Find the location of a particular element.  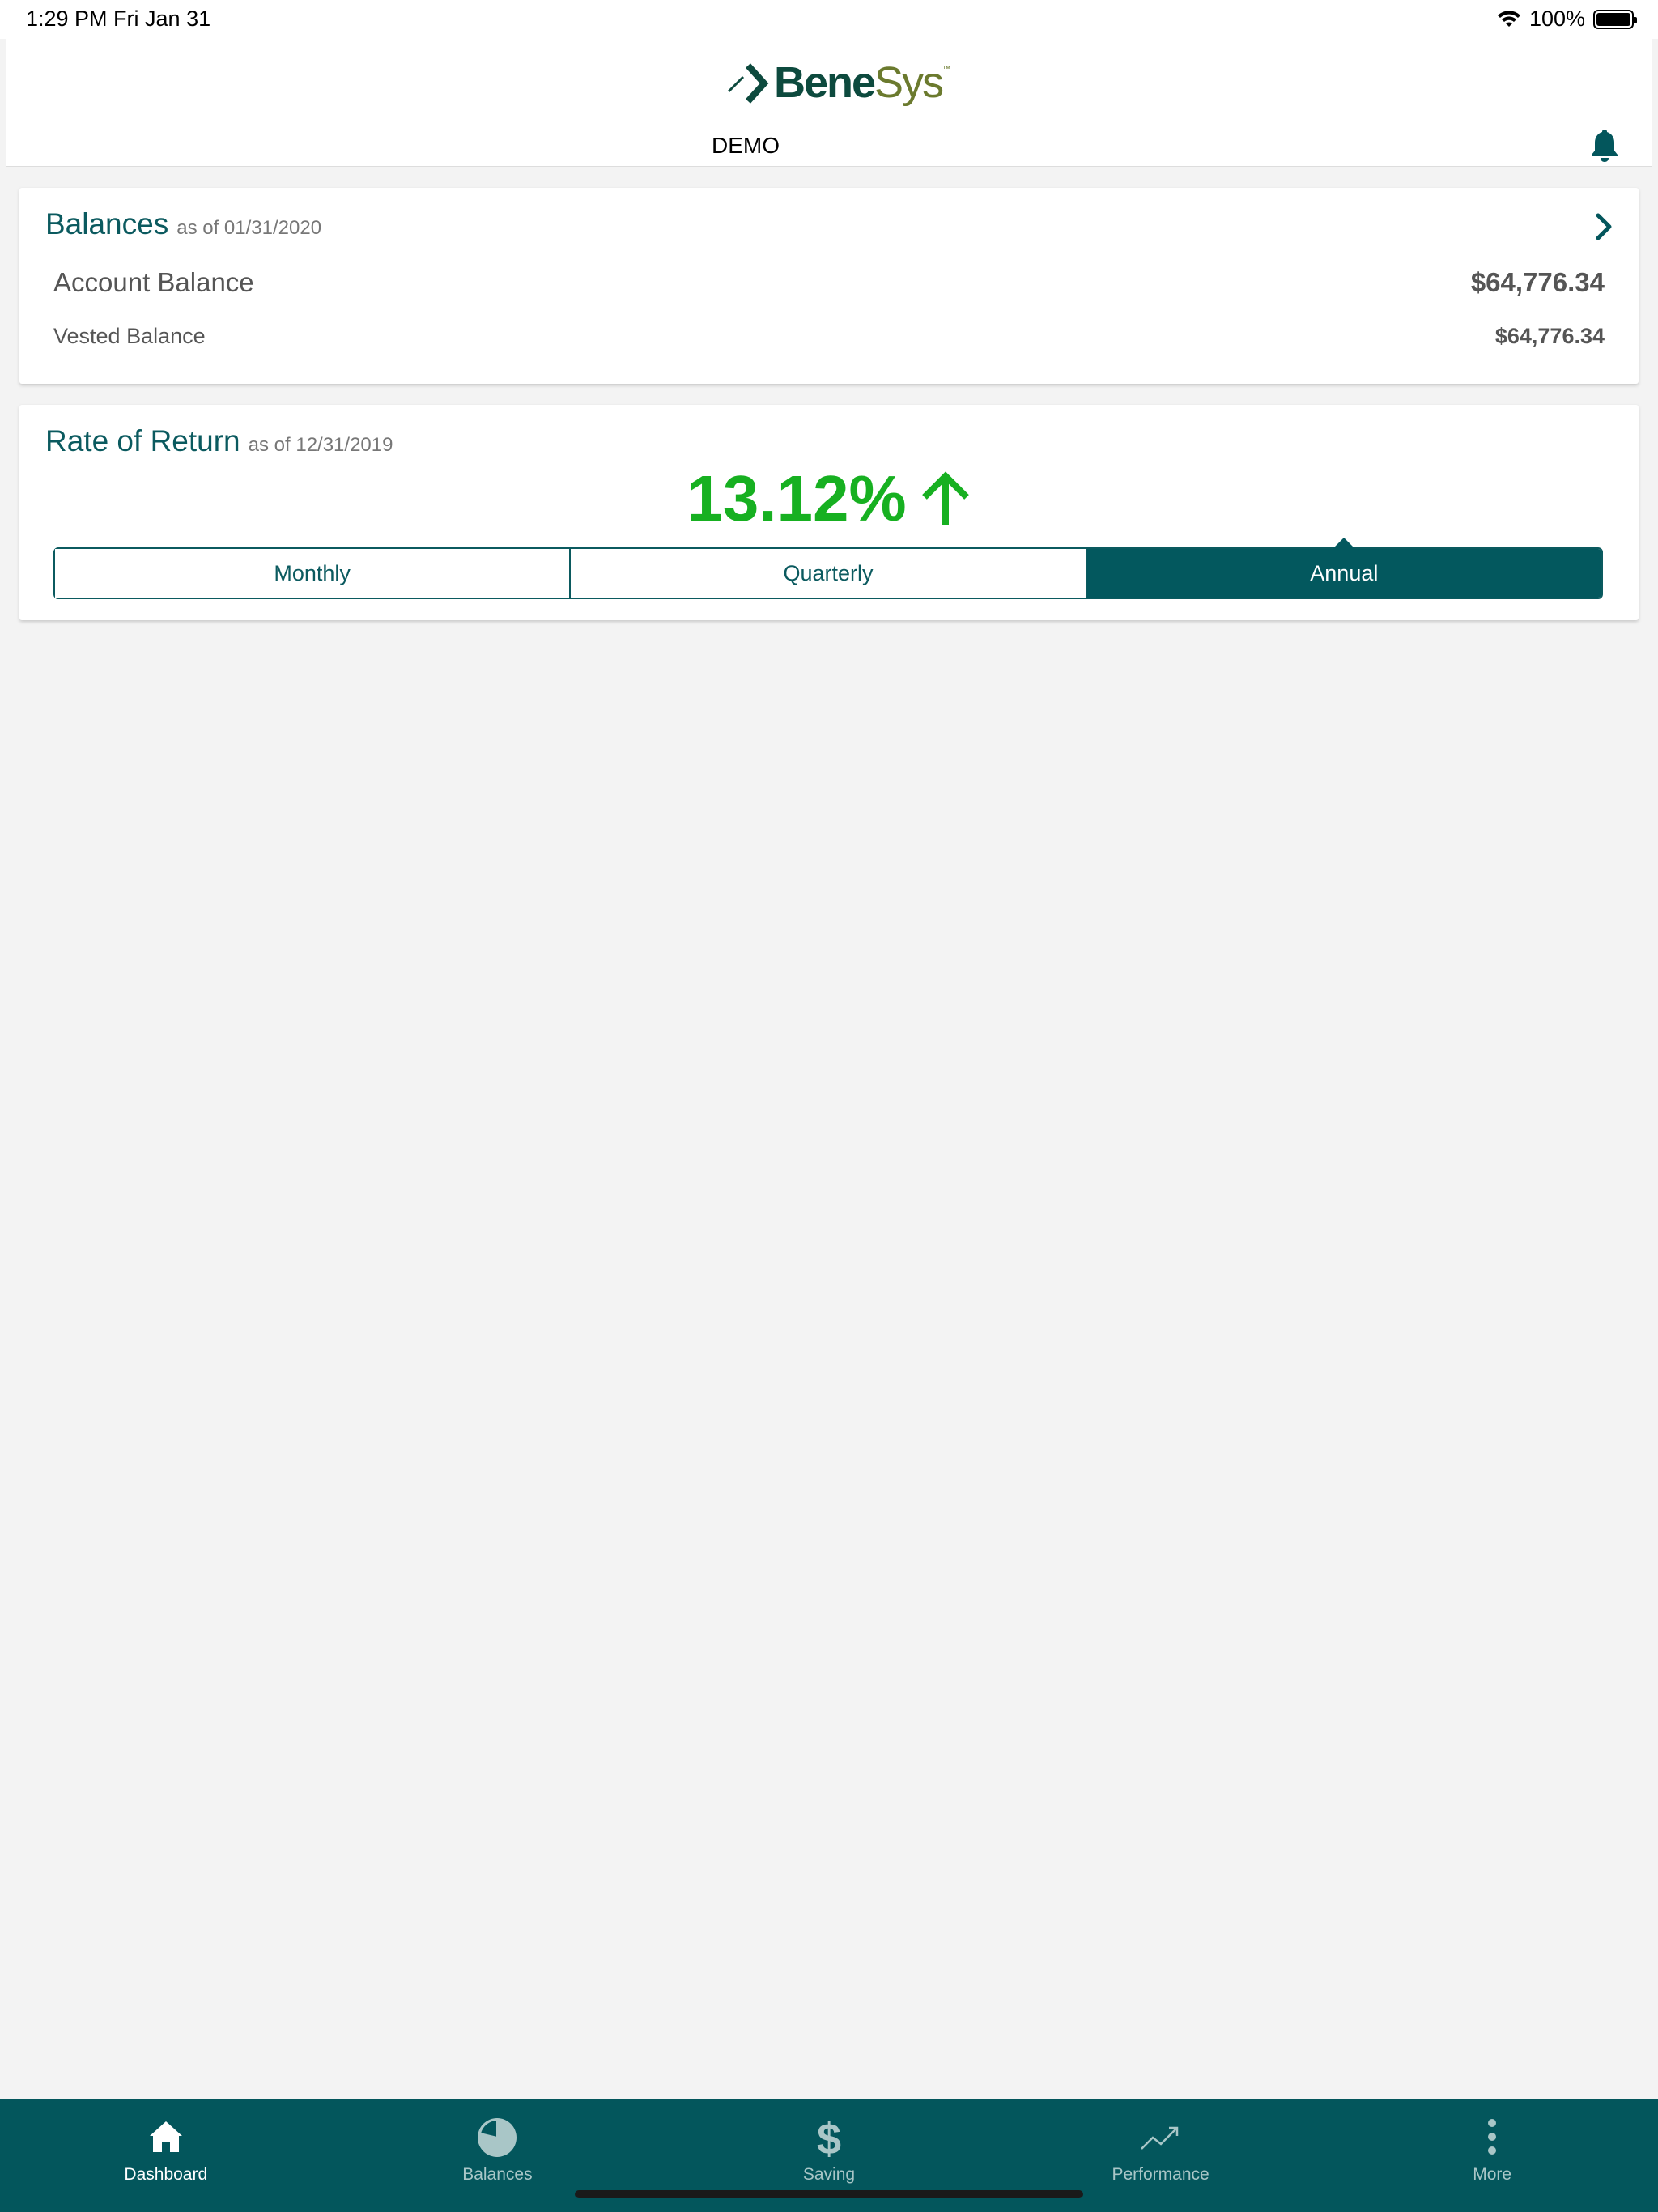

ror-period-selector: Monthly Quarterly Annual is located at coordinates (828, 569).